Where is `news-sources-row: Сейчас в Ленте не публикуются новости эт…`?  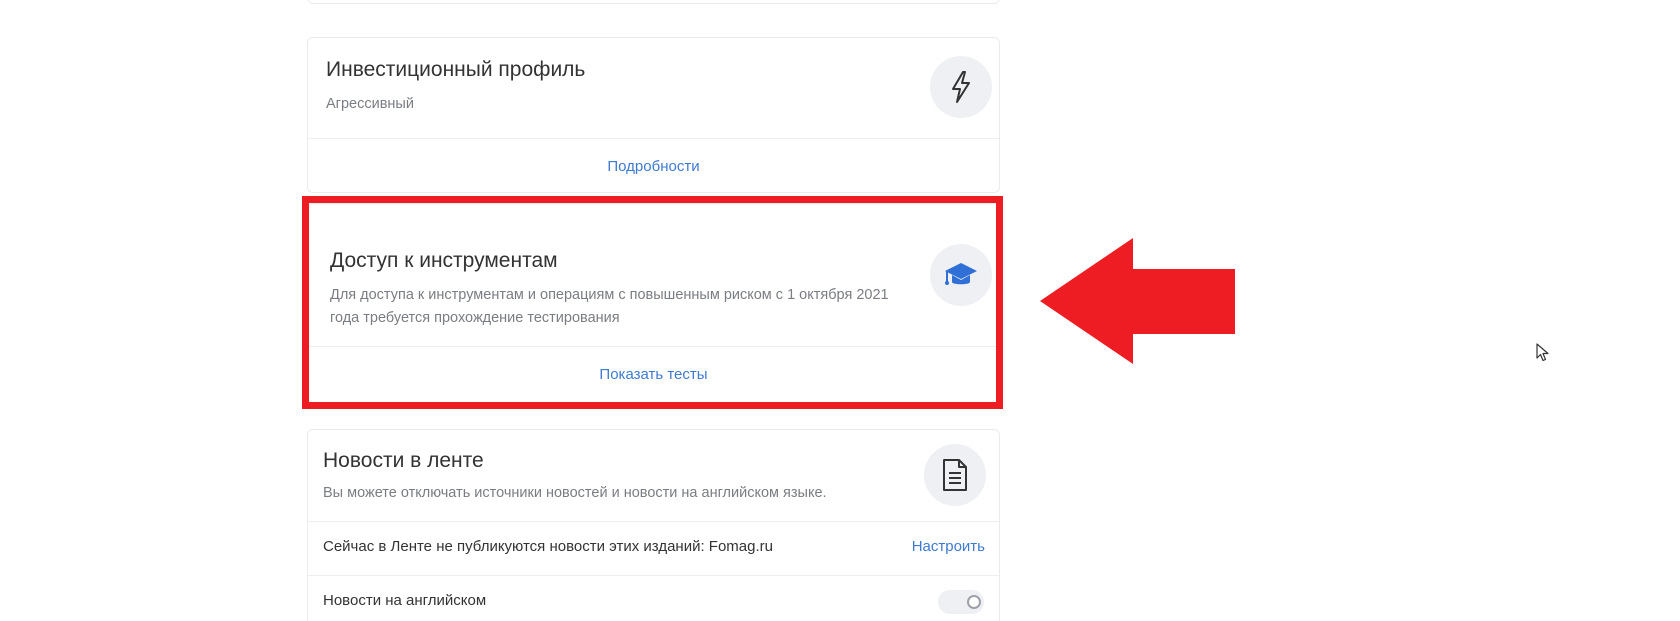
news-sources-row: Сейчас в Ленте не публикуются новости эт… is located at coordinates (548, 546).